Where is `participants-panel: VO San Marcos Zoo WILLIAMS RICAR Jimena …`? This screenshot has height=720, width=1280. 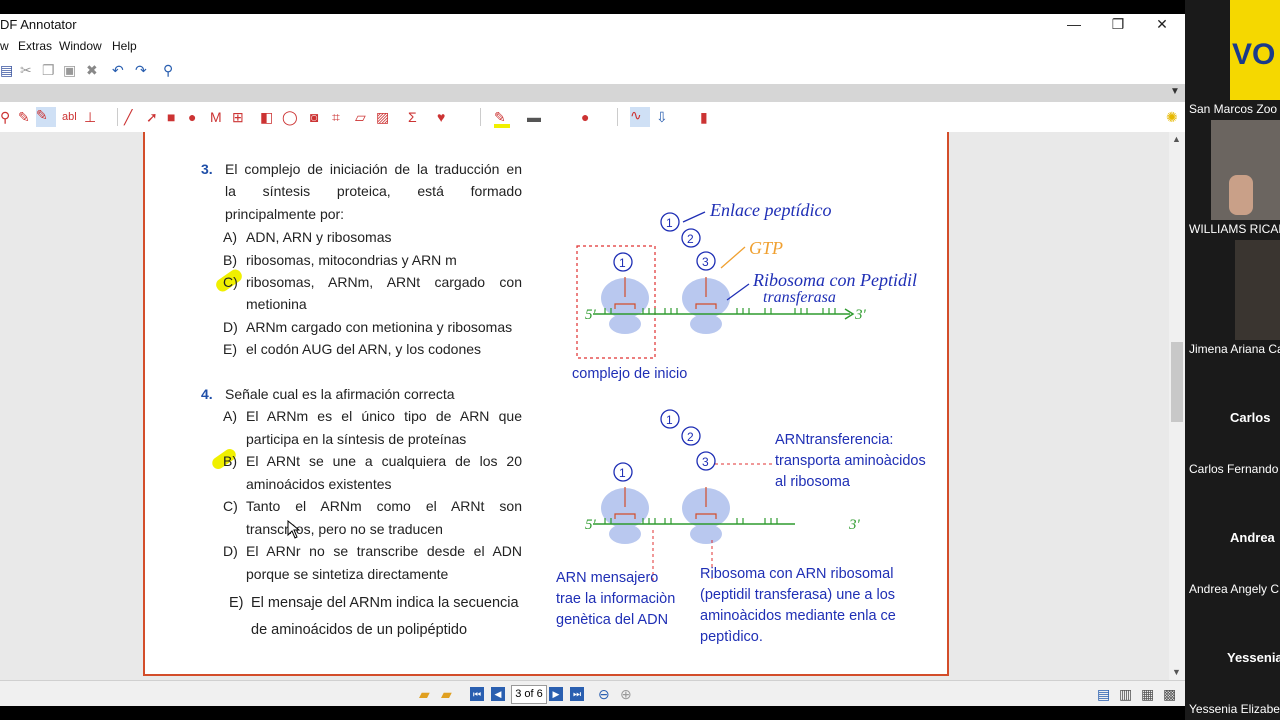 participants-panel: VO San Marcos Zoo WILLIAMS RICAR Jimena … is located at coordinates (1232, 360).